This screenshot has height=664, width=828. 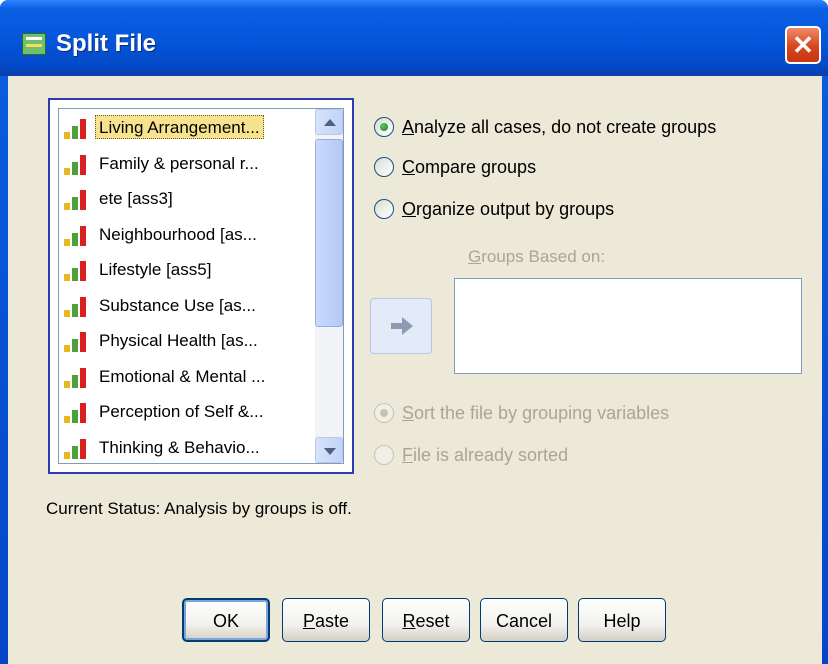 I want to click on compare-groups-option: Compare groups, so click(x=524, y=168).